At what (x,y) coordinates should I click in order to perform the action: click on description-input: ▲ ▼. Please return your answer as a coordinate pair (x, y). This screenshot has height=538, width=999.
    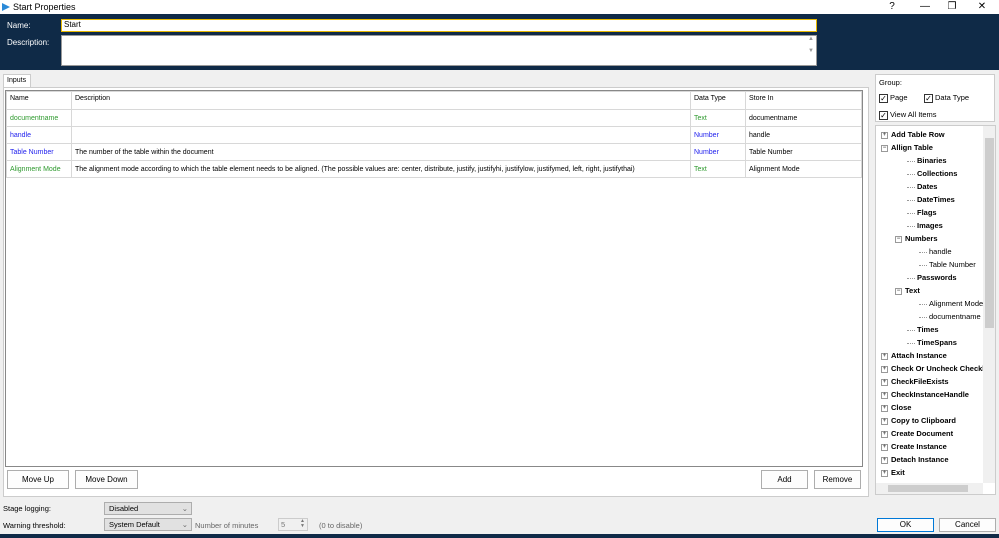
    Looking at the image, I should click on (439, 50).